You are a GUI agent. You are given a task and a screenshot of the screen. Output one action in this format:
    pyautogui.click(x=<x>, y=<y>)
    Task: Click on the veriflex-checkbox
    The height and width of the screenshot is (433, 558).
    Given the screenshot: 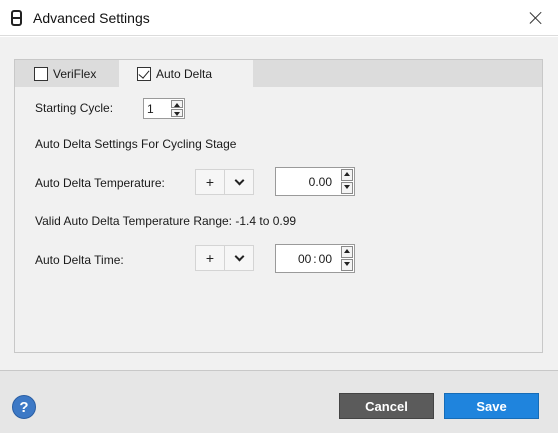 What is the action you would take?
    pyautogui.click(x=41, y=74)
    